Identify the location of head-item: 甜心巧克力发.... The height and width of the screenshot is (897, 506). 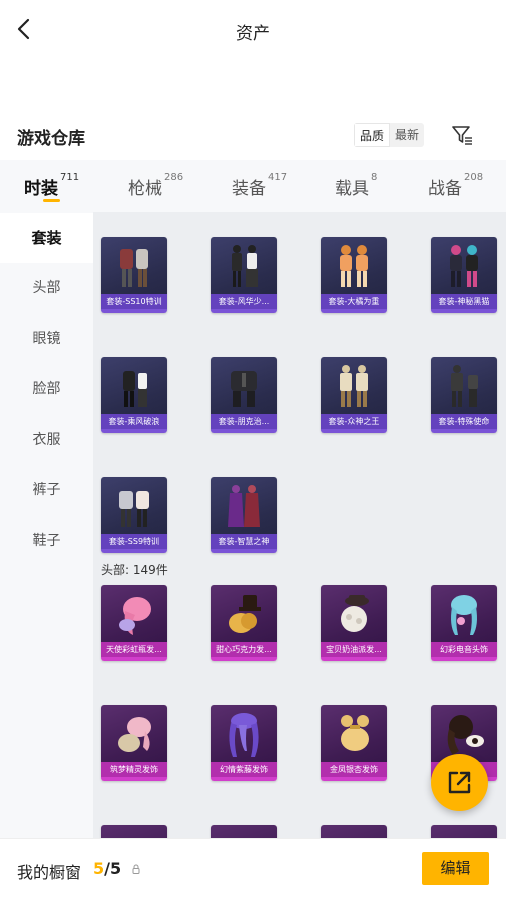
(244, 623).